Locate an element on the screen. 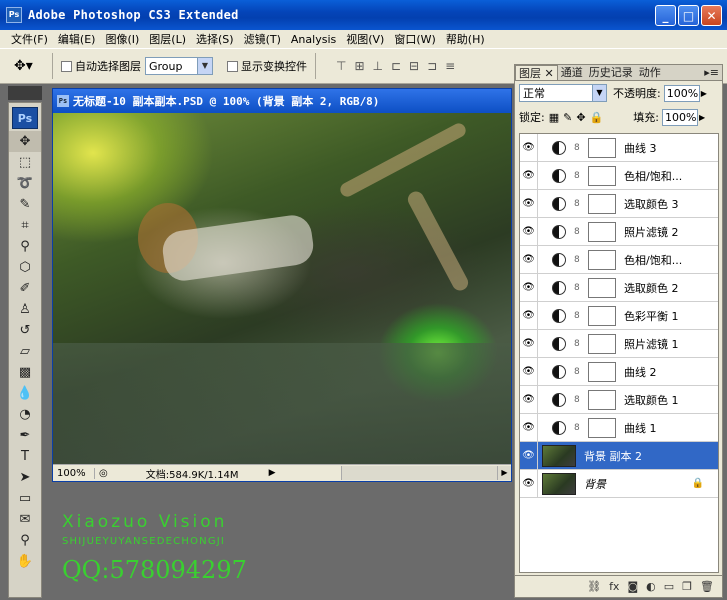 The height and width of the screenshot is (600, 727). tab-layers: 图层 ✕ is located at coordinates (536, 72).